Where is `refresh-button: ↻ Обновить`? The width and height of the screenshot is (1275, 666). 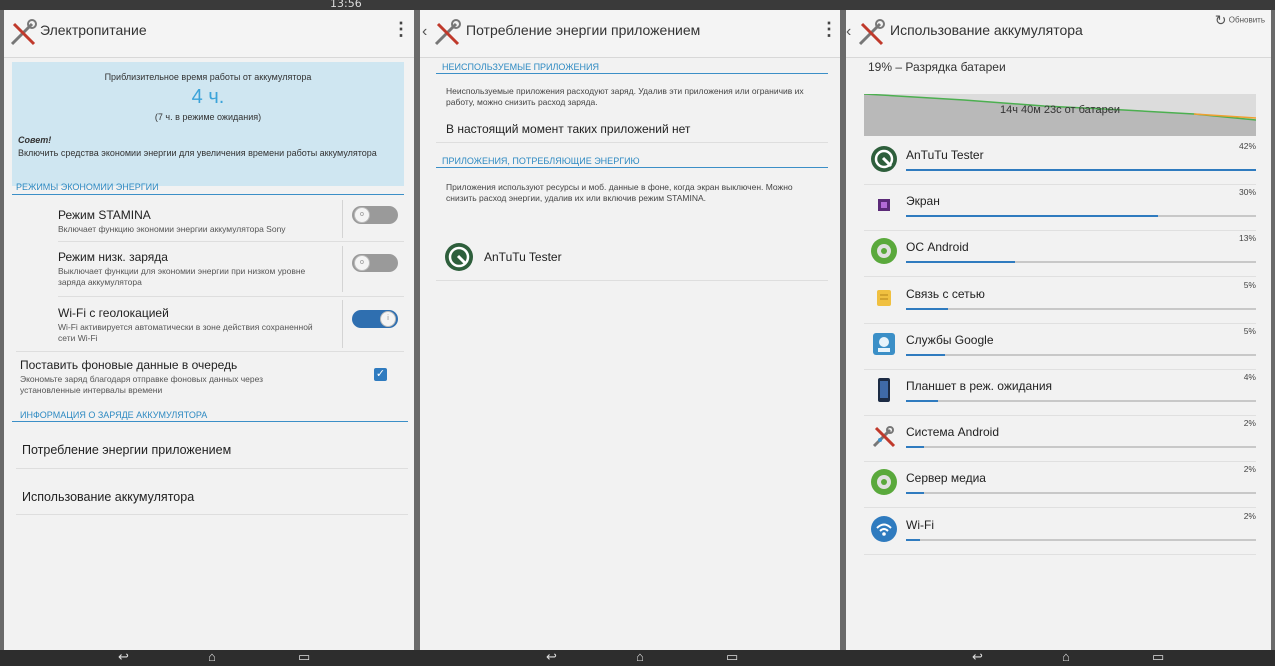 refresh-button: ↻ Обновить is located at coordinates (1240, 20).